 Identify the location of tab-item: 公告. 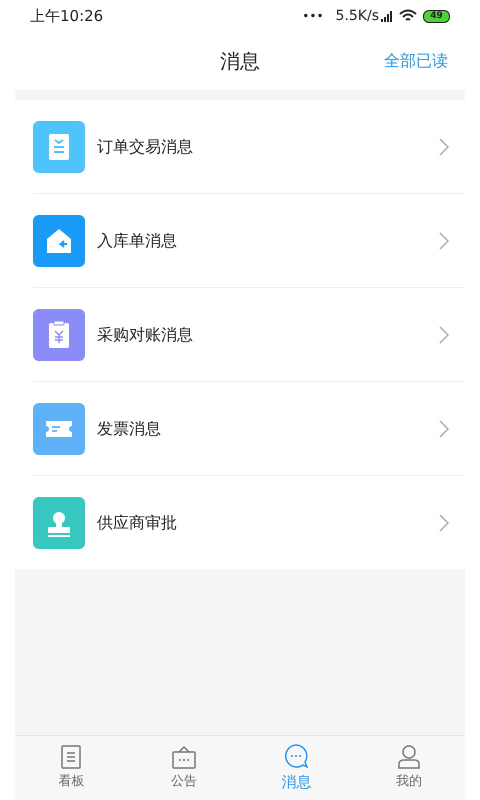
(184, 768).